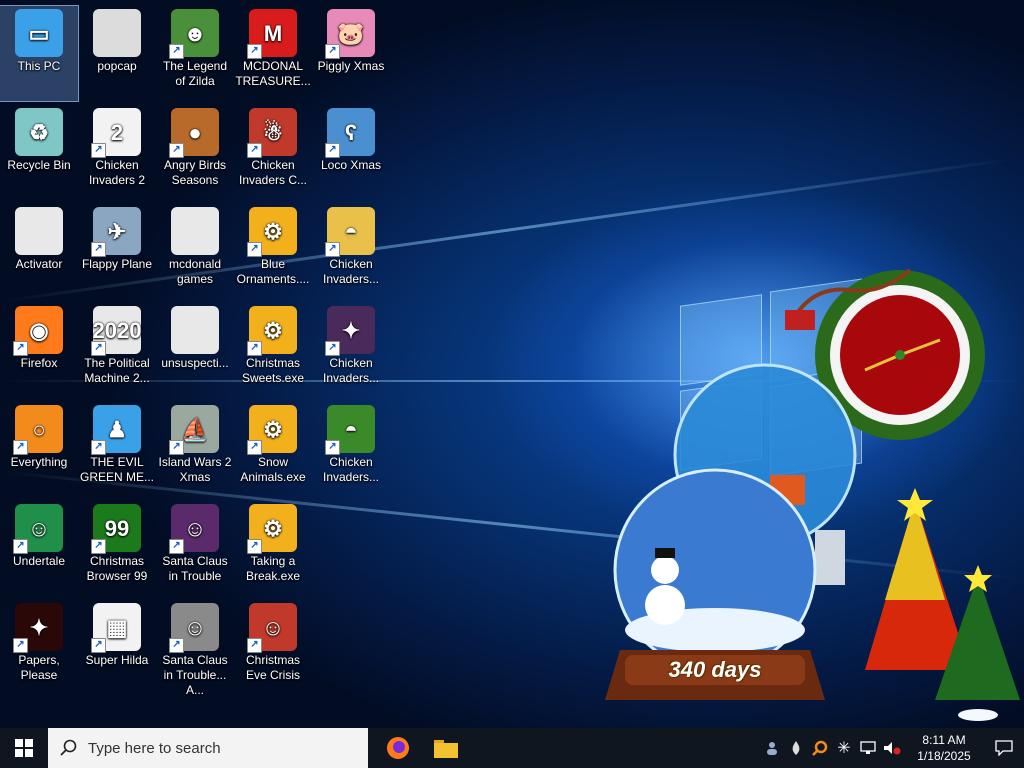 Image resolution: width=1024 pixels, height=768 pixels. I want to click on desktop-icon: 2 ↗ Chicken Invaders 2, so click(117, 152).